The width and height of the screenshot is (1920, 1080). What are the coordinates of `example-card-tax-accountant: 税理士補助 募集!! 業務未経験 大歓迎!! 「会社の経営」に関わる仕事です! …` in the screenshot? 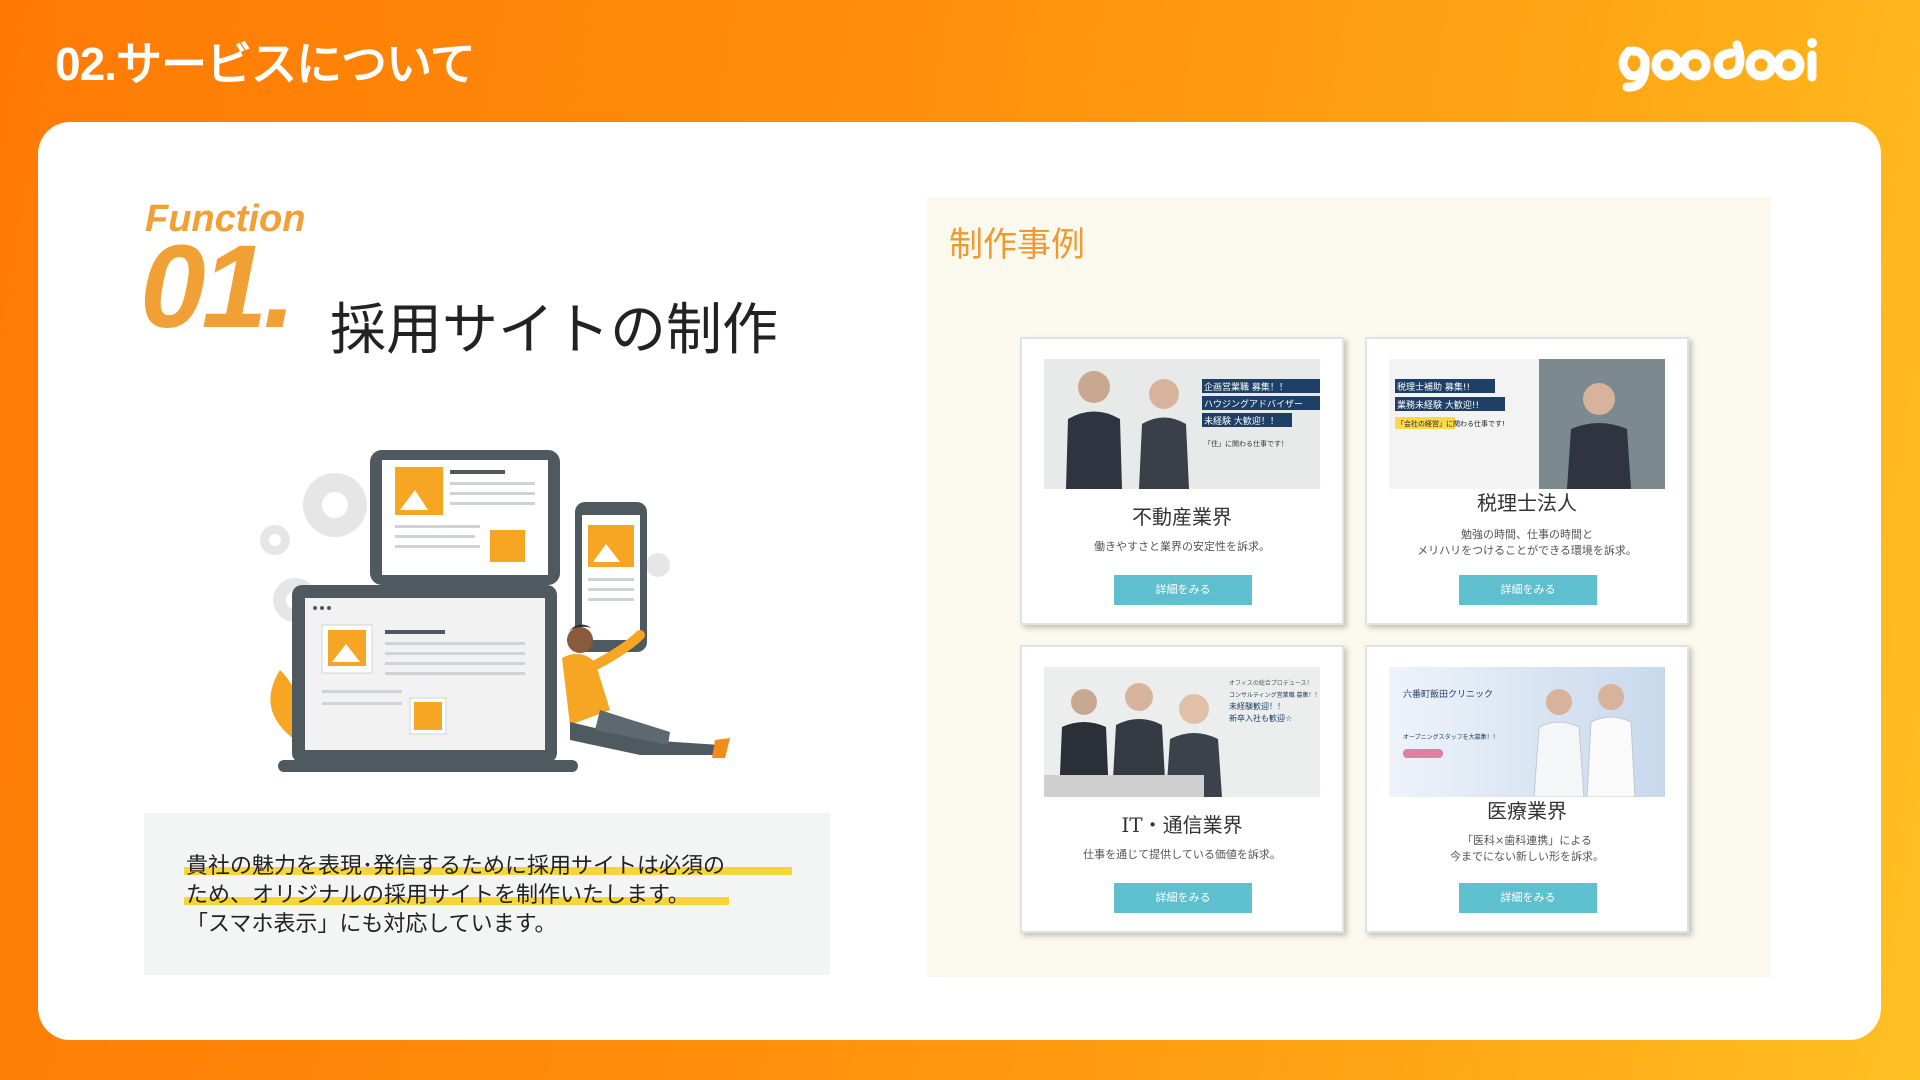 It's located at (1527, 481).